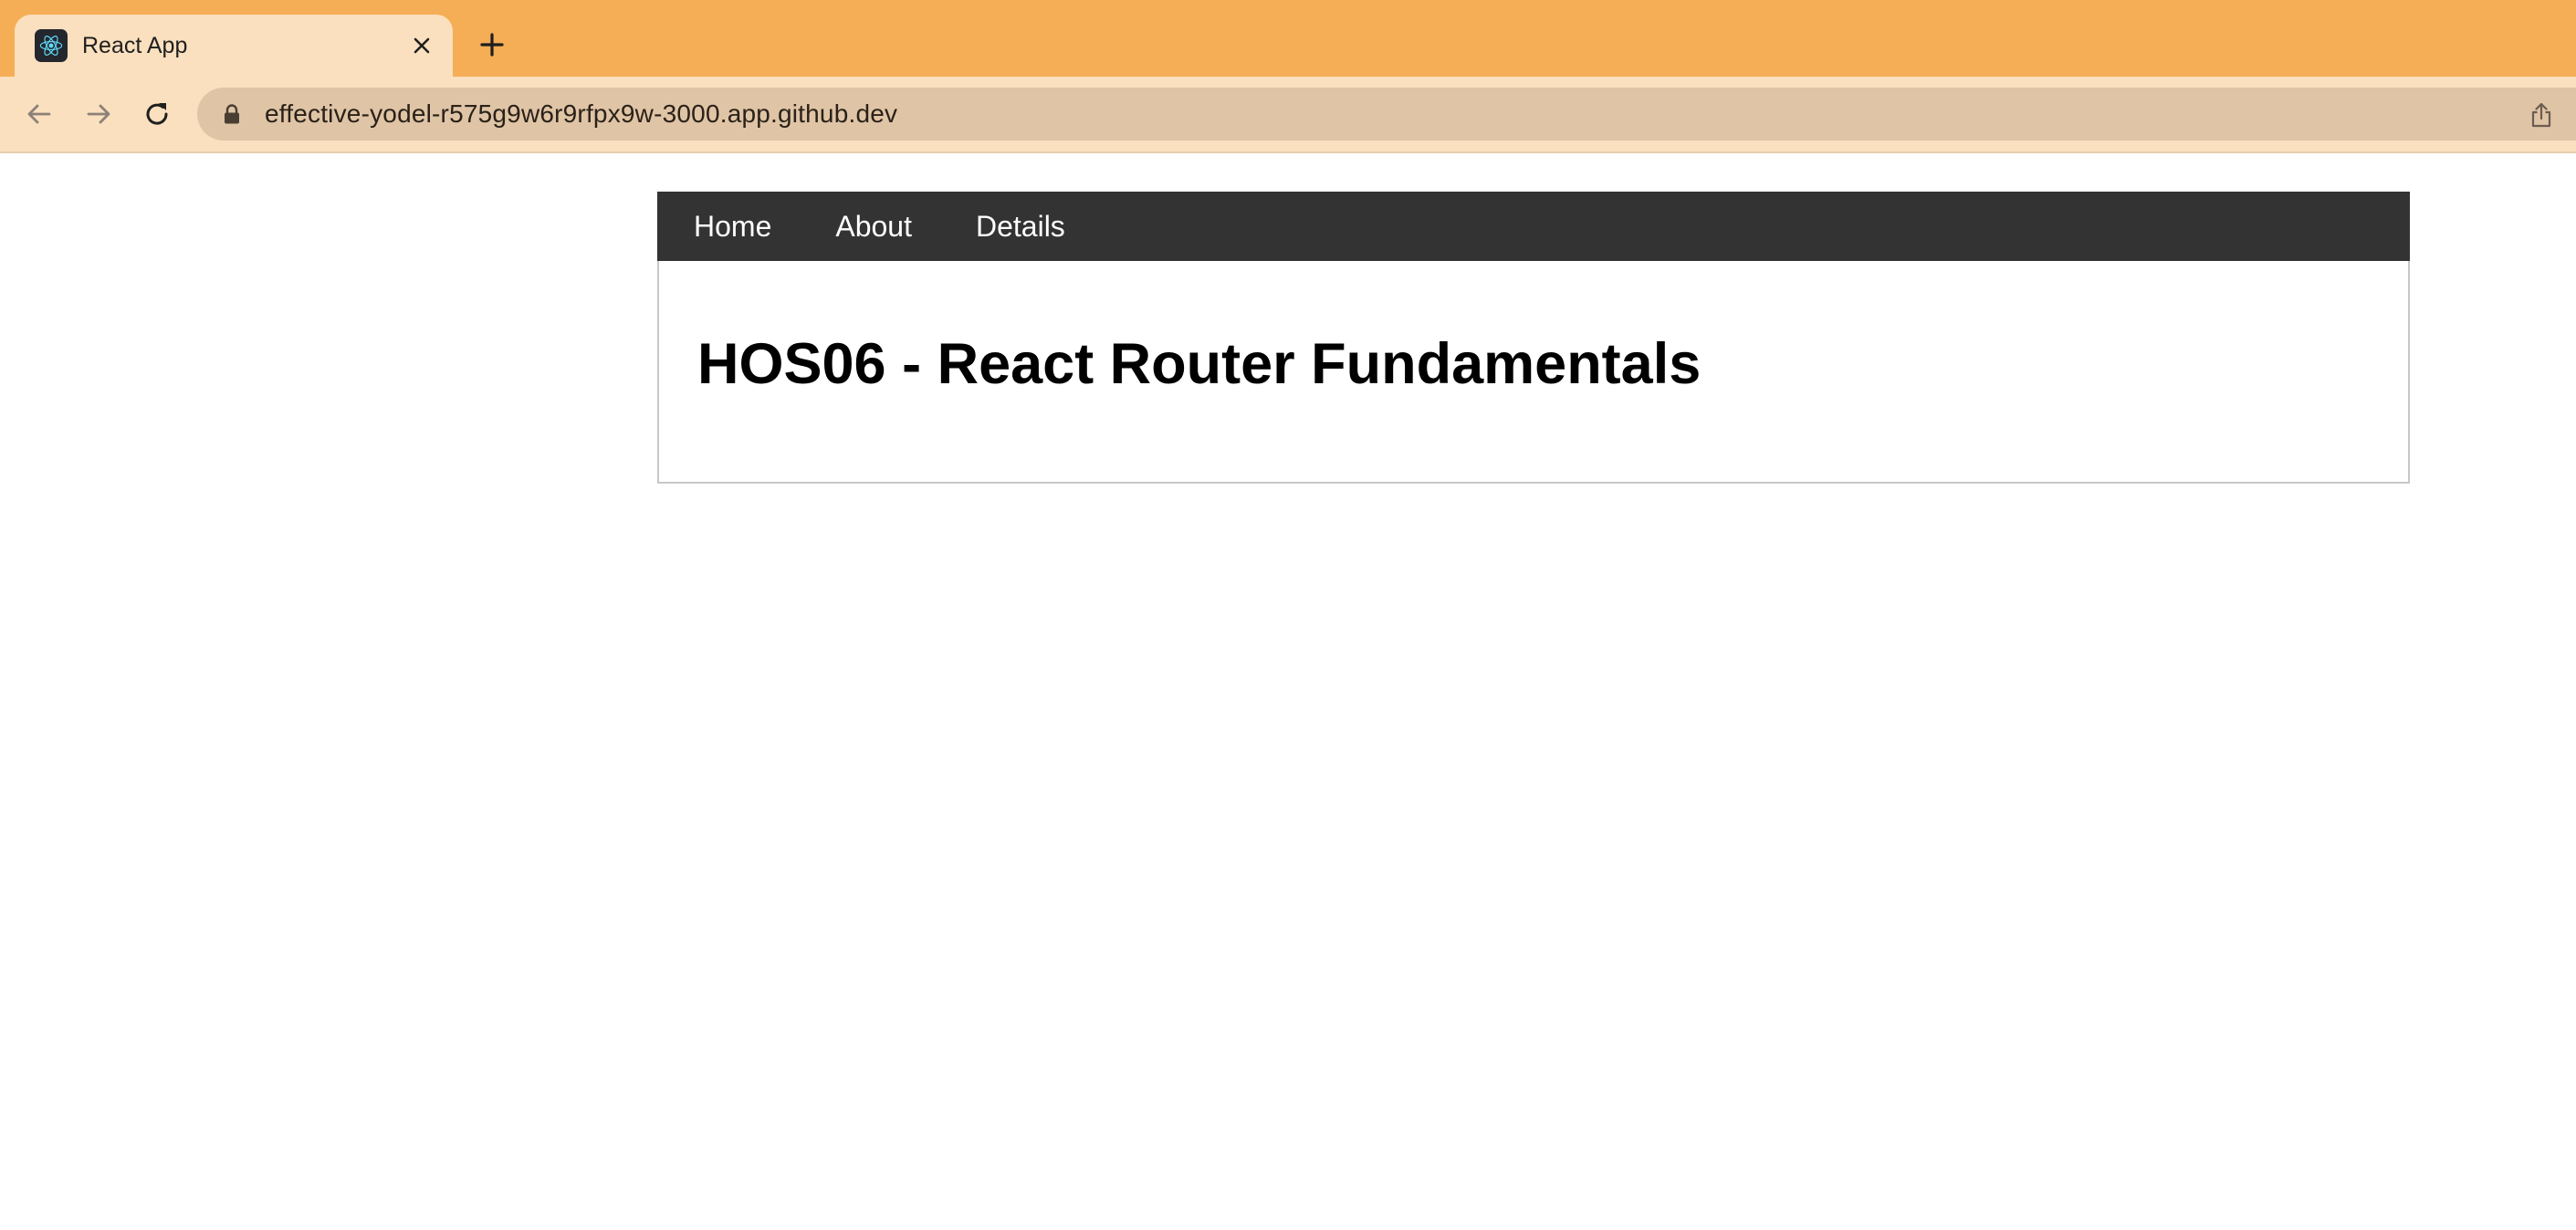 The width and height of the screenshot is (2576, 1230). I want to click on toolbar-divider, so click(1288, 152).